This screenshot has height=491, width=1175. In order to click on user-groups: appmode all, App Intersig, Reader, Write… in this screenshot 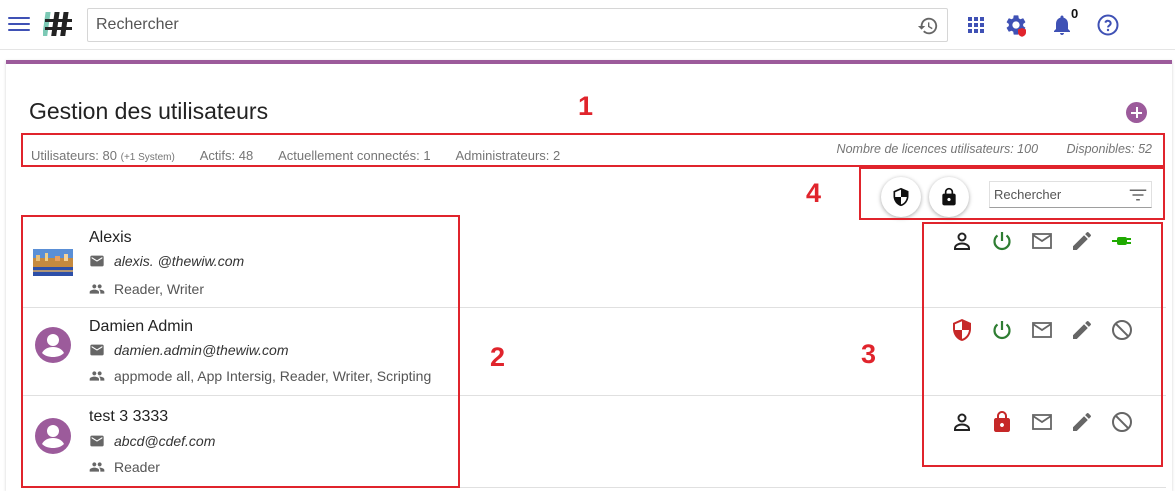, I will do `click(273, 376)`.